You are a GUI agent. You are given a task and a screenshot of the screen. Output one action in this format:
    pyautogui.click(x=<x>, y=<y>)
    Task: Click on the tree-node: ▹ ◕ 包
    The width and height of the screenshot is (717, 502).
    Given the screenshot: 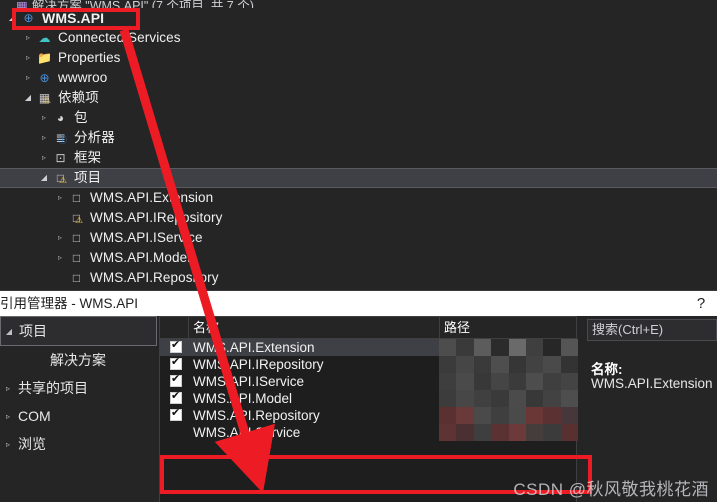 What is the action you would take?
    pyautogui.click(x=358, y=118)
    